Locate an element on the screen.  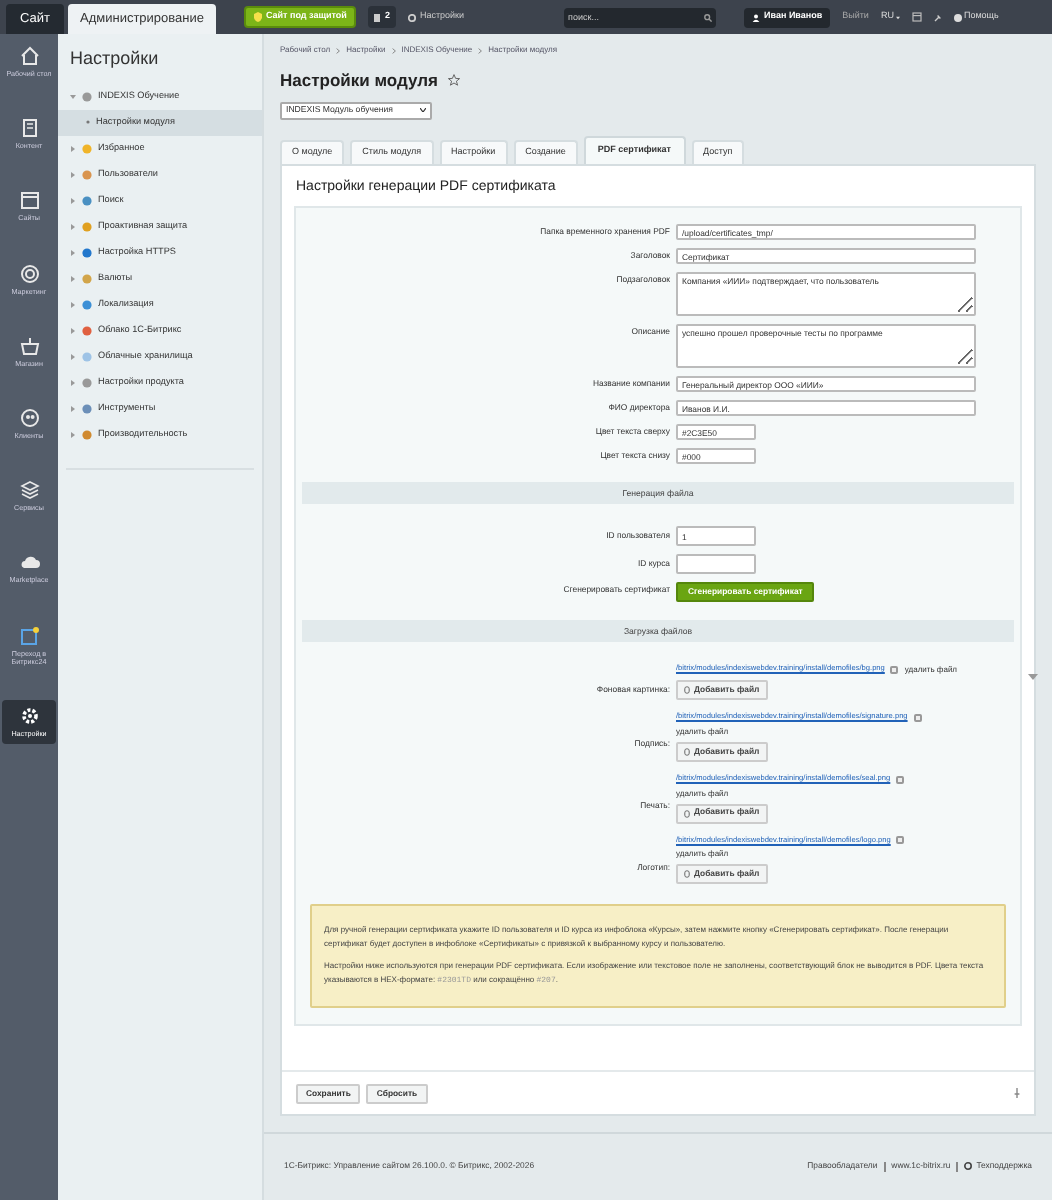
window-icon is located at coordinates (916, 17).